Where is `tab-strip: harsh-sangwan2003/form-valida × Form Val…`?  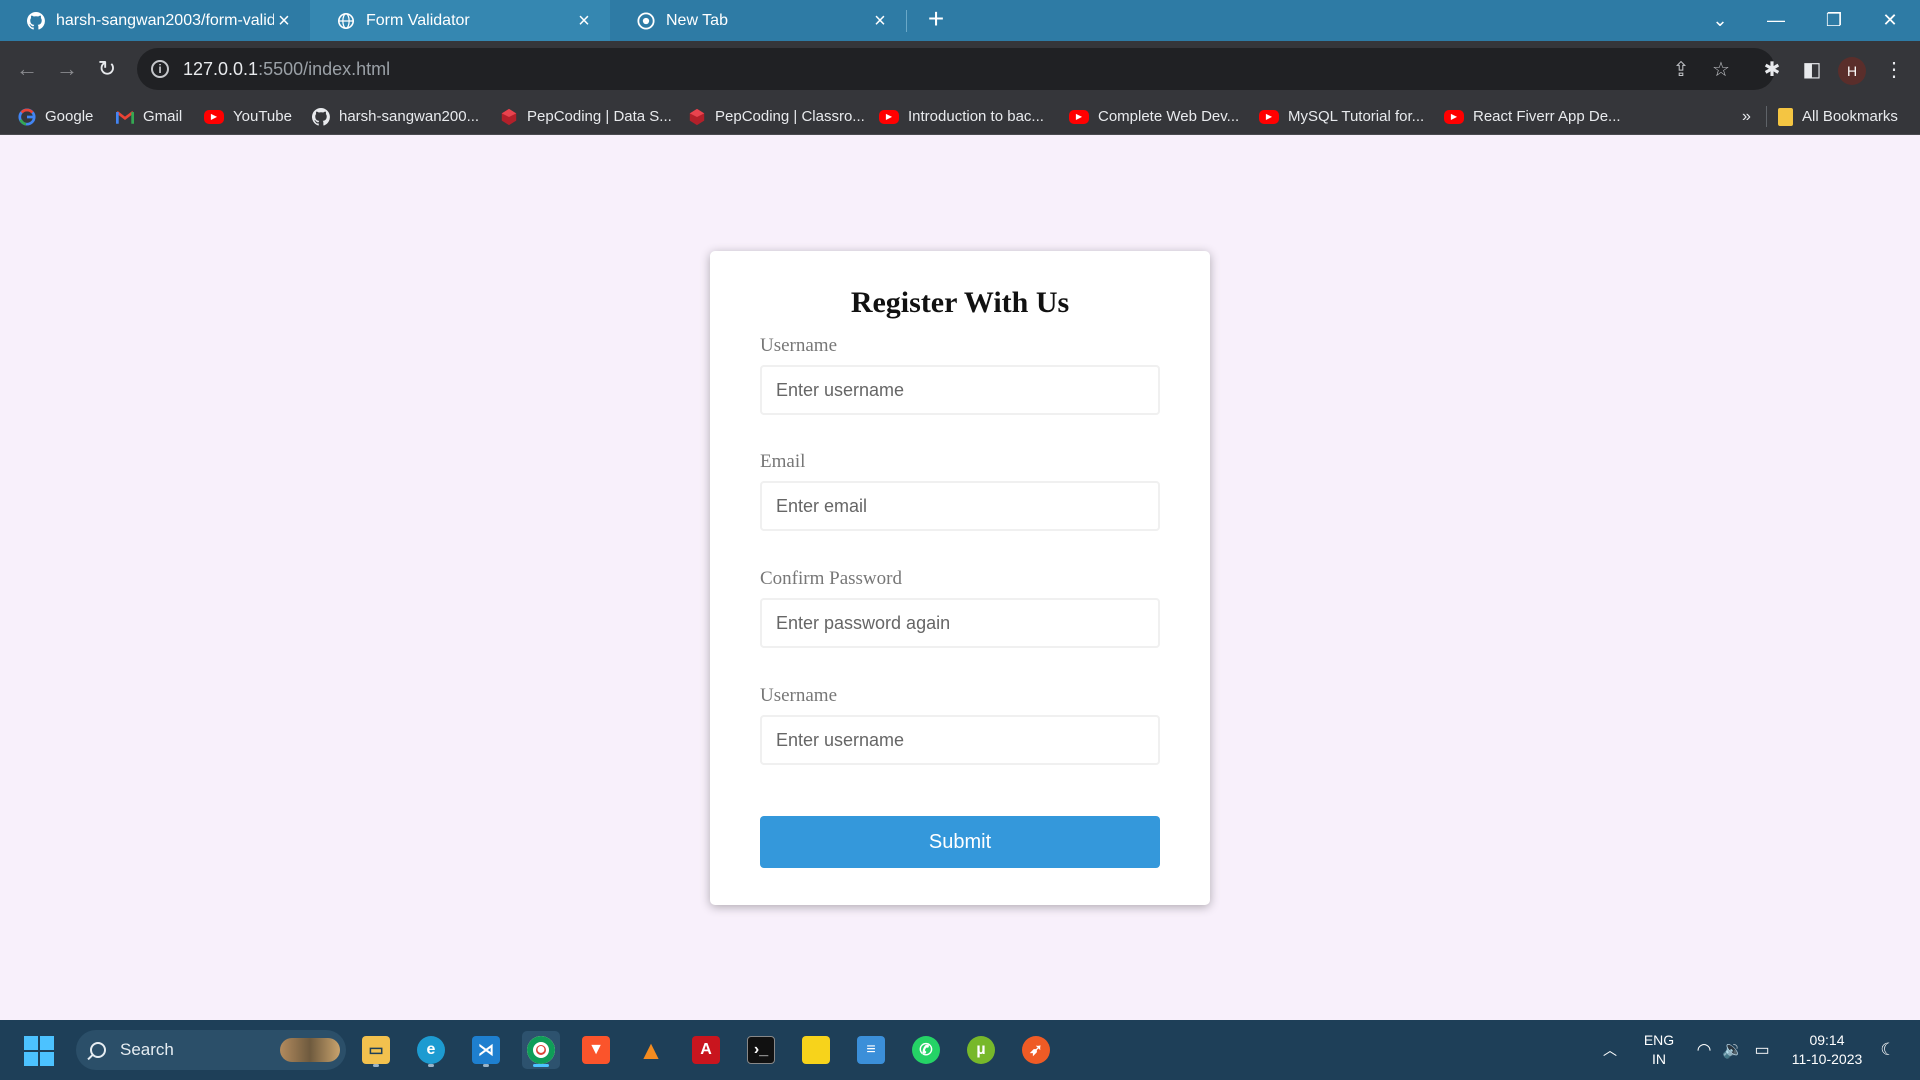
tab-strip: harsh-sangwan2003/form-valida × Form Val… is located at coordinates (960, 20).